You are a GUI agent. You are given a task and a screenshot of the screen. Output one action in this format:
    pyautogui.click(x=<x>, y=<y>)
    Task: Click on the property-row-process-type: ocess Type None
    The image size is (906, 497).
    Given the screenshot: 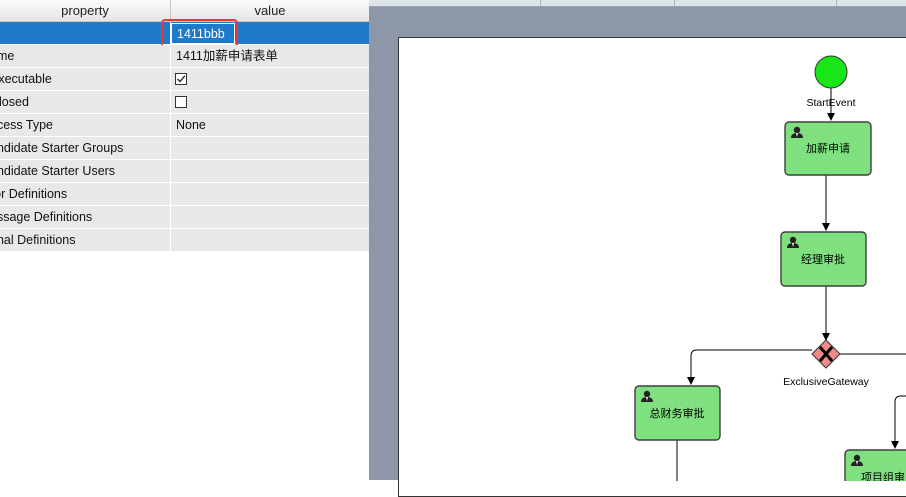 What is the action you would take?
    pyautogui.click(x=184, y=125)
    